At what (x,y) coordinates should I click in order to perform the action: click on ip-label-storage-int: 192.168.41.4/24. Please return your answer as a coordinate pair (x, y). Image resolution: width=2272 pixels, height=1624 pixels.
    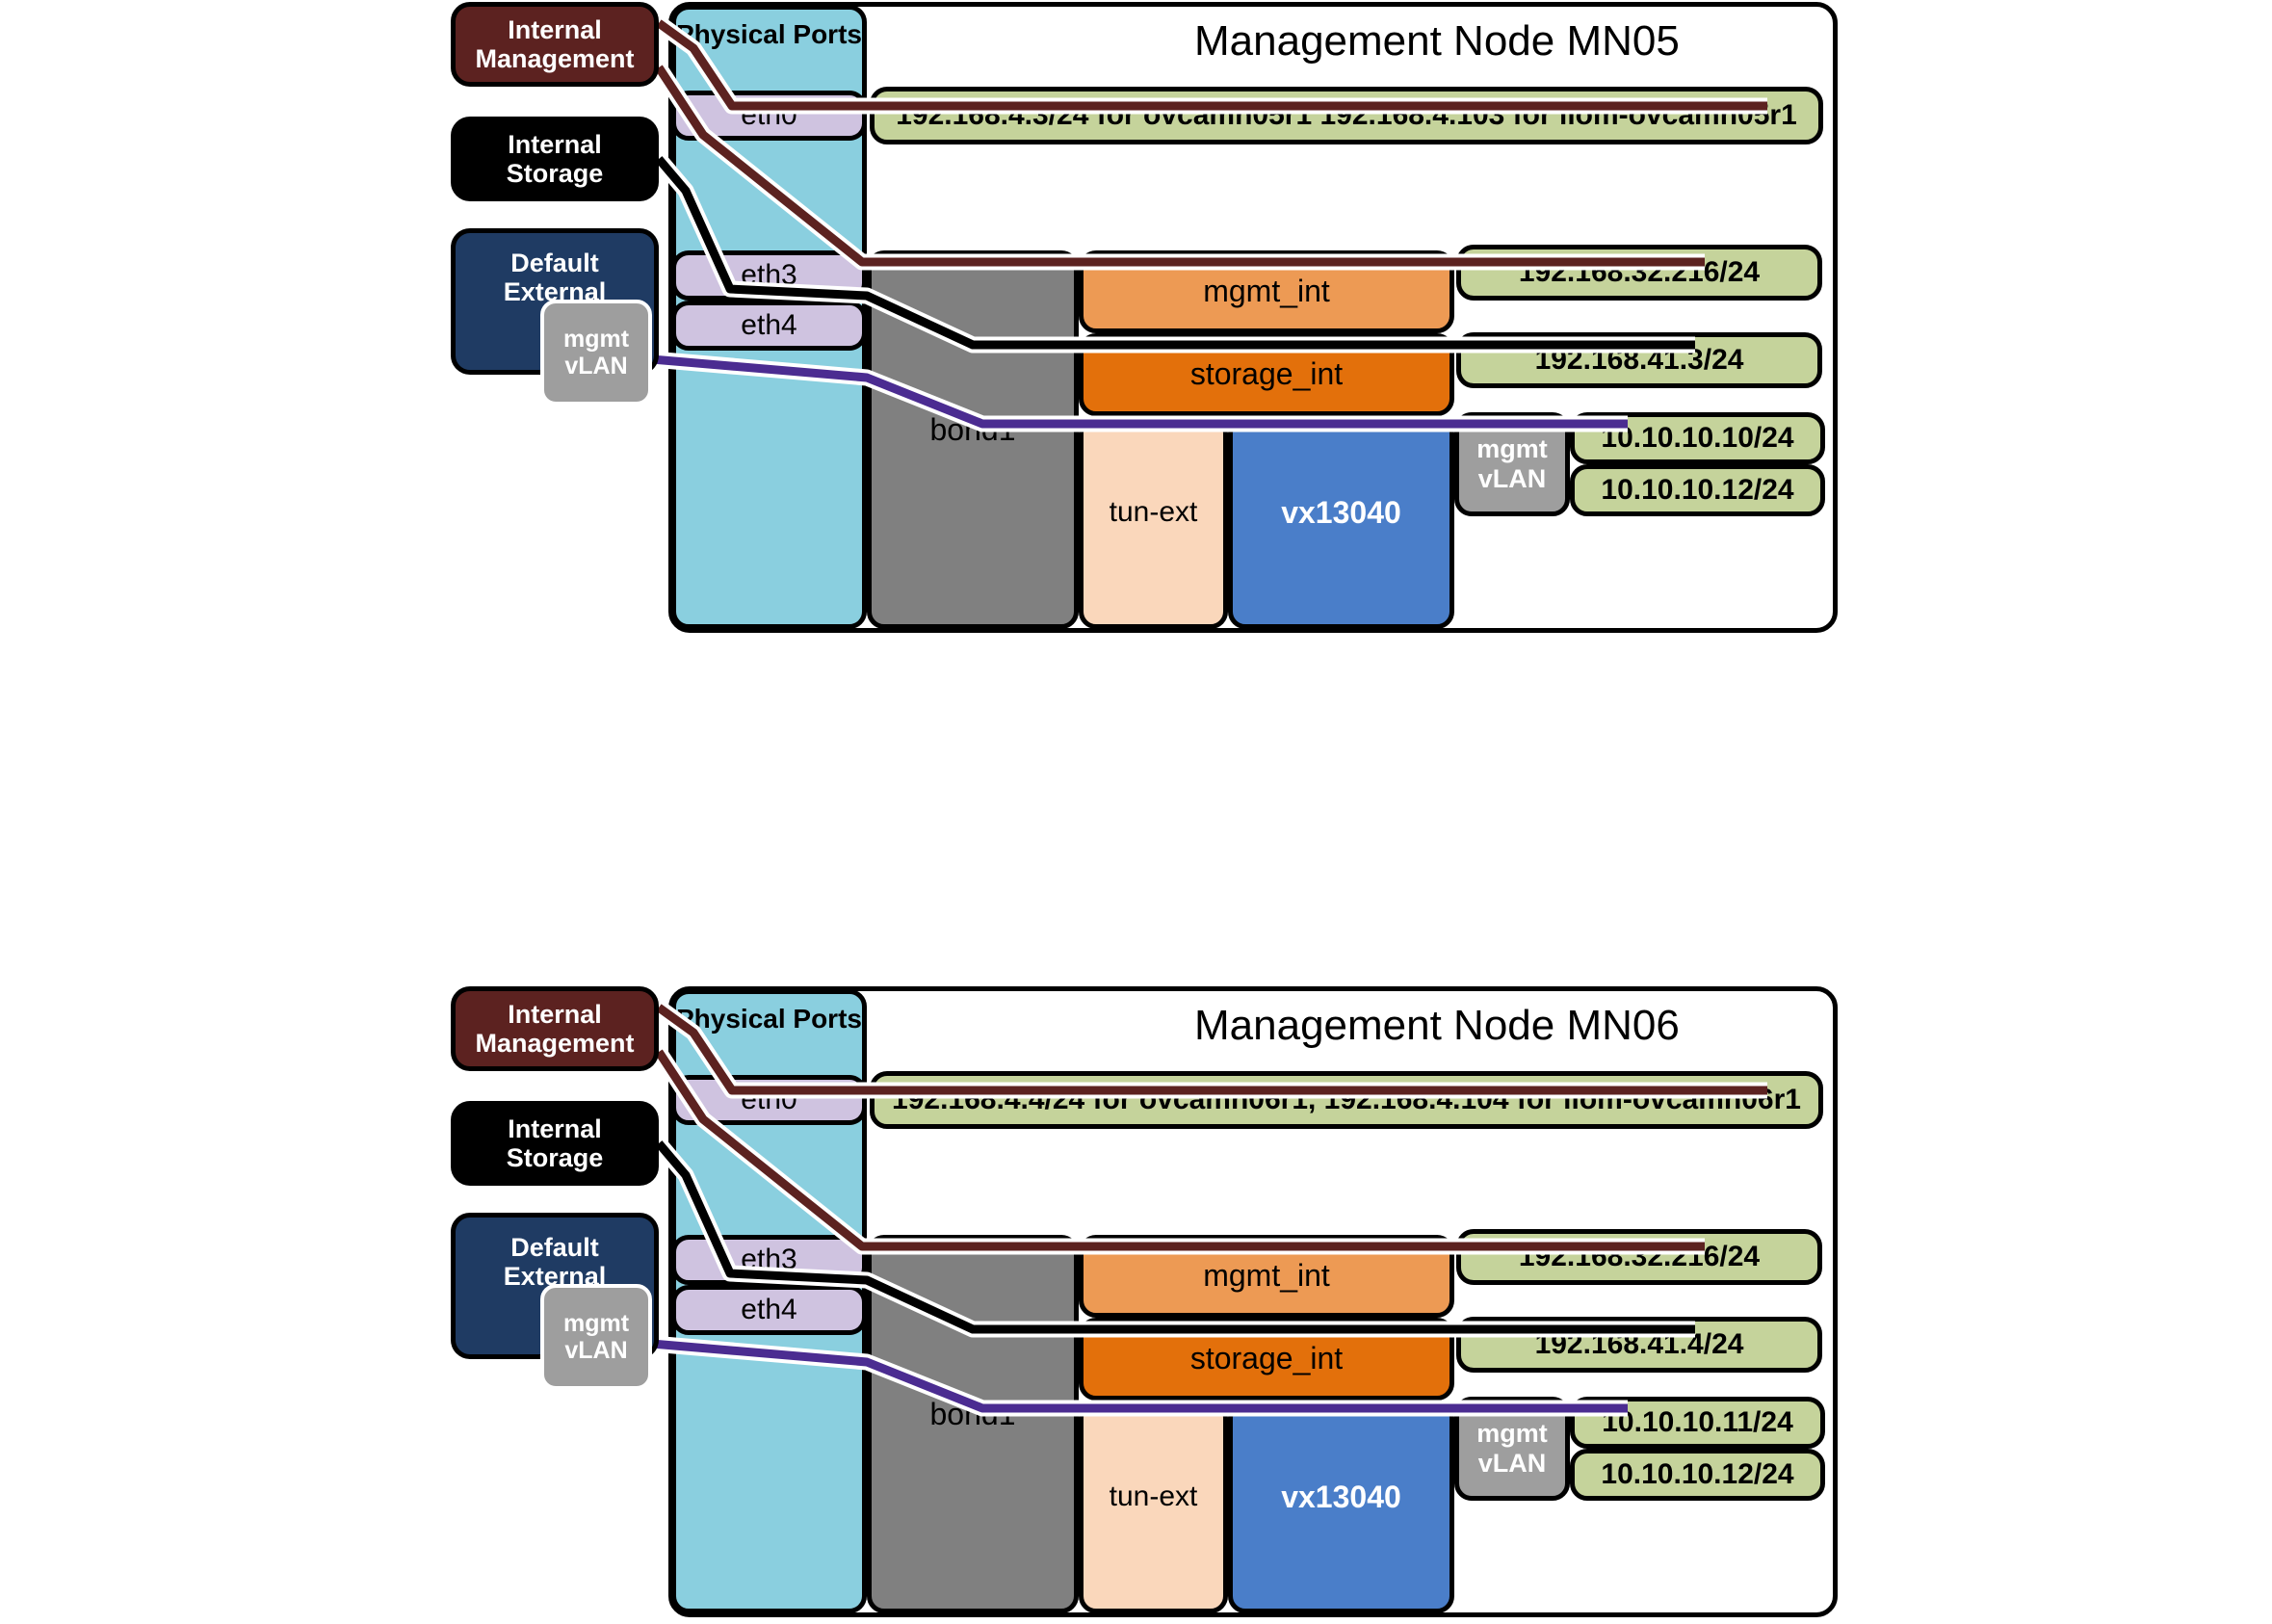
    Looking at the image, I should click on (1639, 1345).